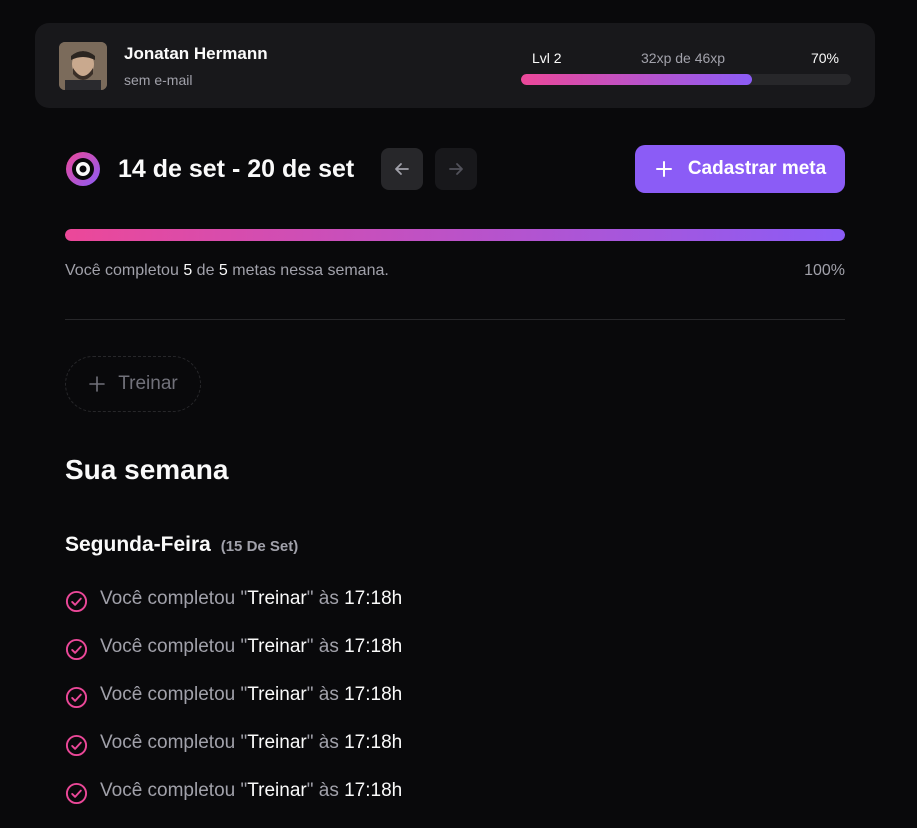 Image resolution: width=917 pixels, height=828 pixels. I want to click on summary-suffix: metas nessa semana., so click(310, 270).